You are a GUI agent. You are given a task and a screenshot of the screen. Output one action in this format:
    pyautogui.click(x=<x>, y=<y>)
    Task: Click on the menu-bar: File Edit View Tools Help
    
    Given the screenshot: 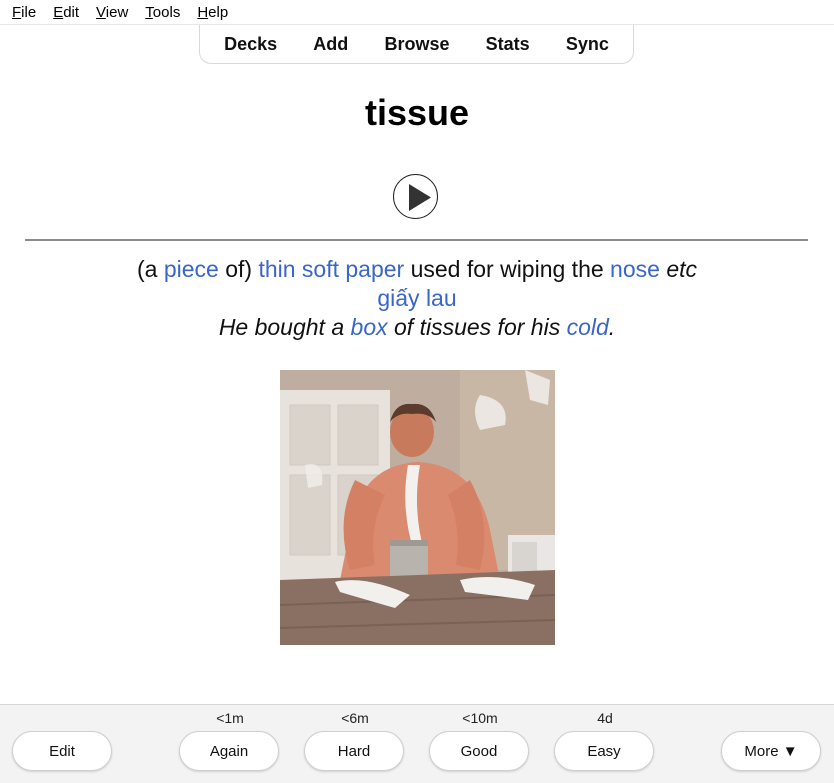 What is the action you would take?
    pyautogui.click(x=417, y=12)
    